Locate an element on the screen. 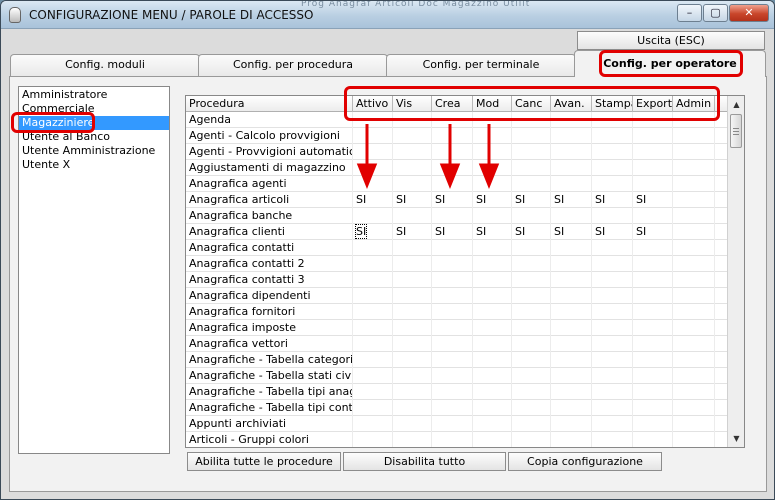 The image size is (775, 500). procedure-name-cell: Articoli - Gruppi colori is located at coordinates (269, 439).